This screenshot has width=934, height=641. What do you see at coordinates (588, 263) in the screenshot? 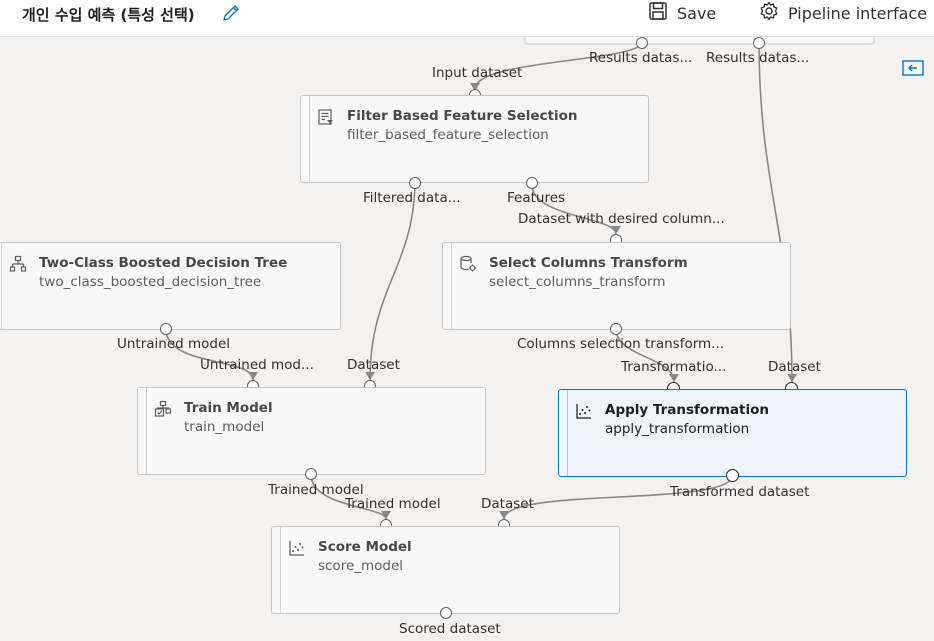
I see `node-title: Select Columns Transform` at bounding box center [588, 263].